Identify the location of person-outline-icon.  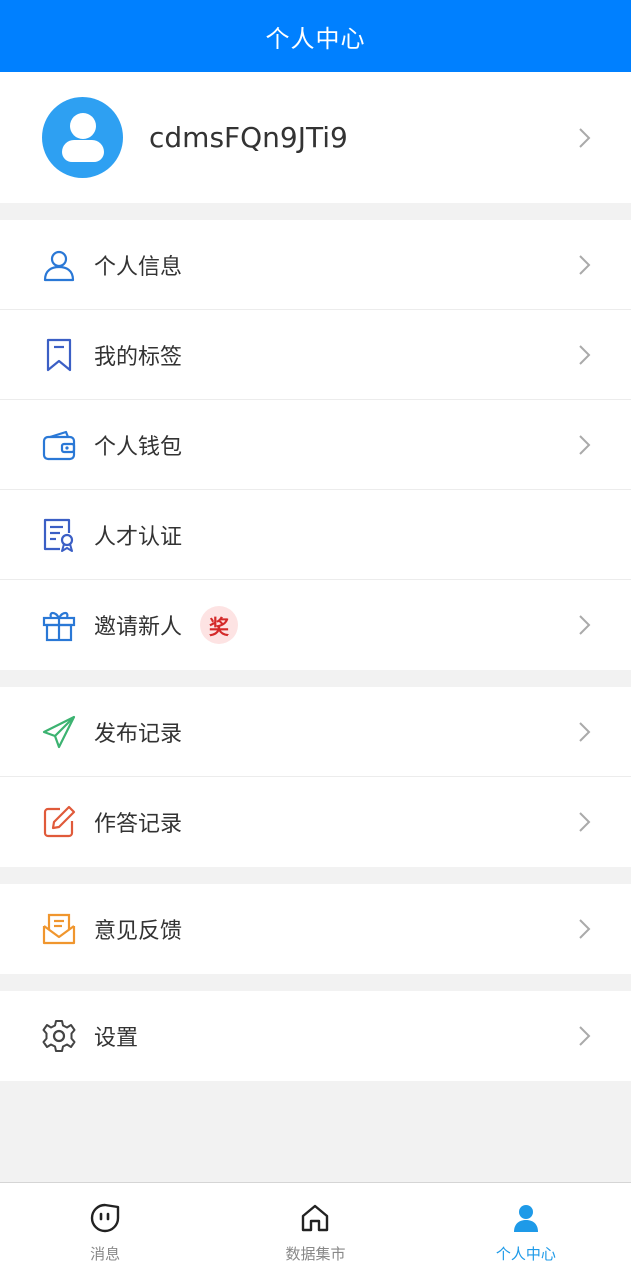
(59, 265).